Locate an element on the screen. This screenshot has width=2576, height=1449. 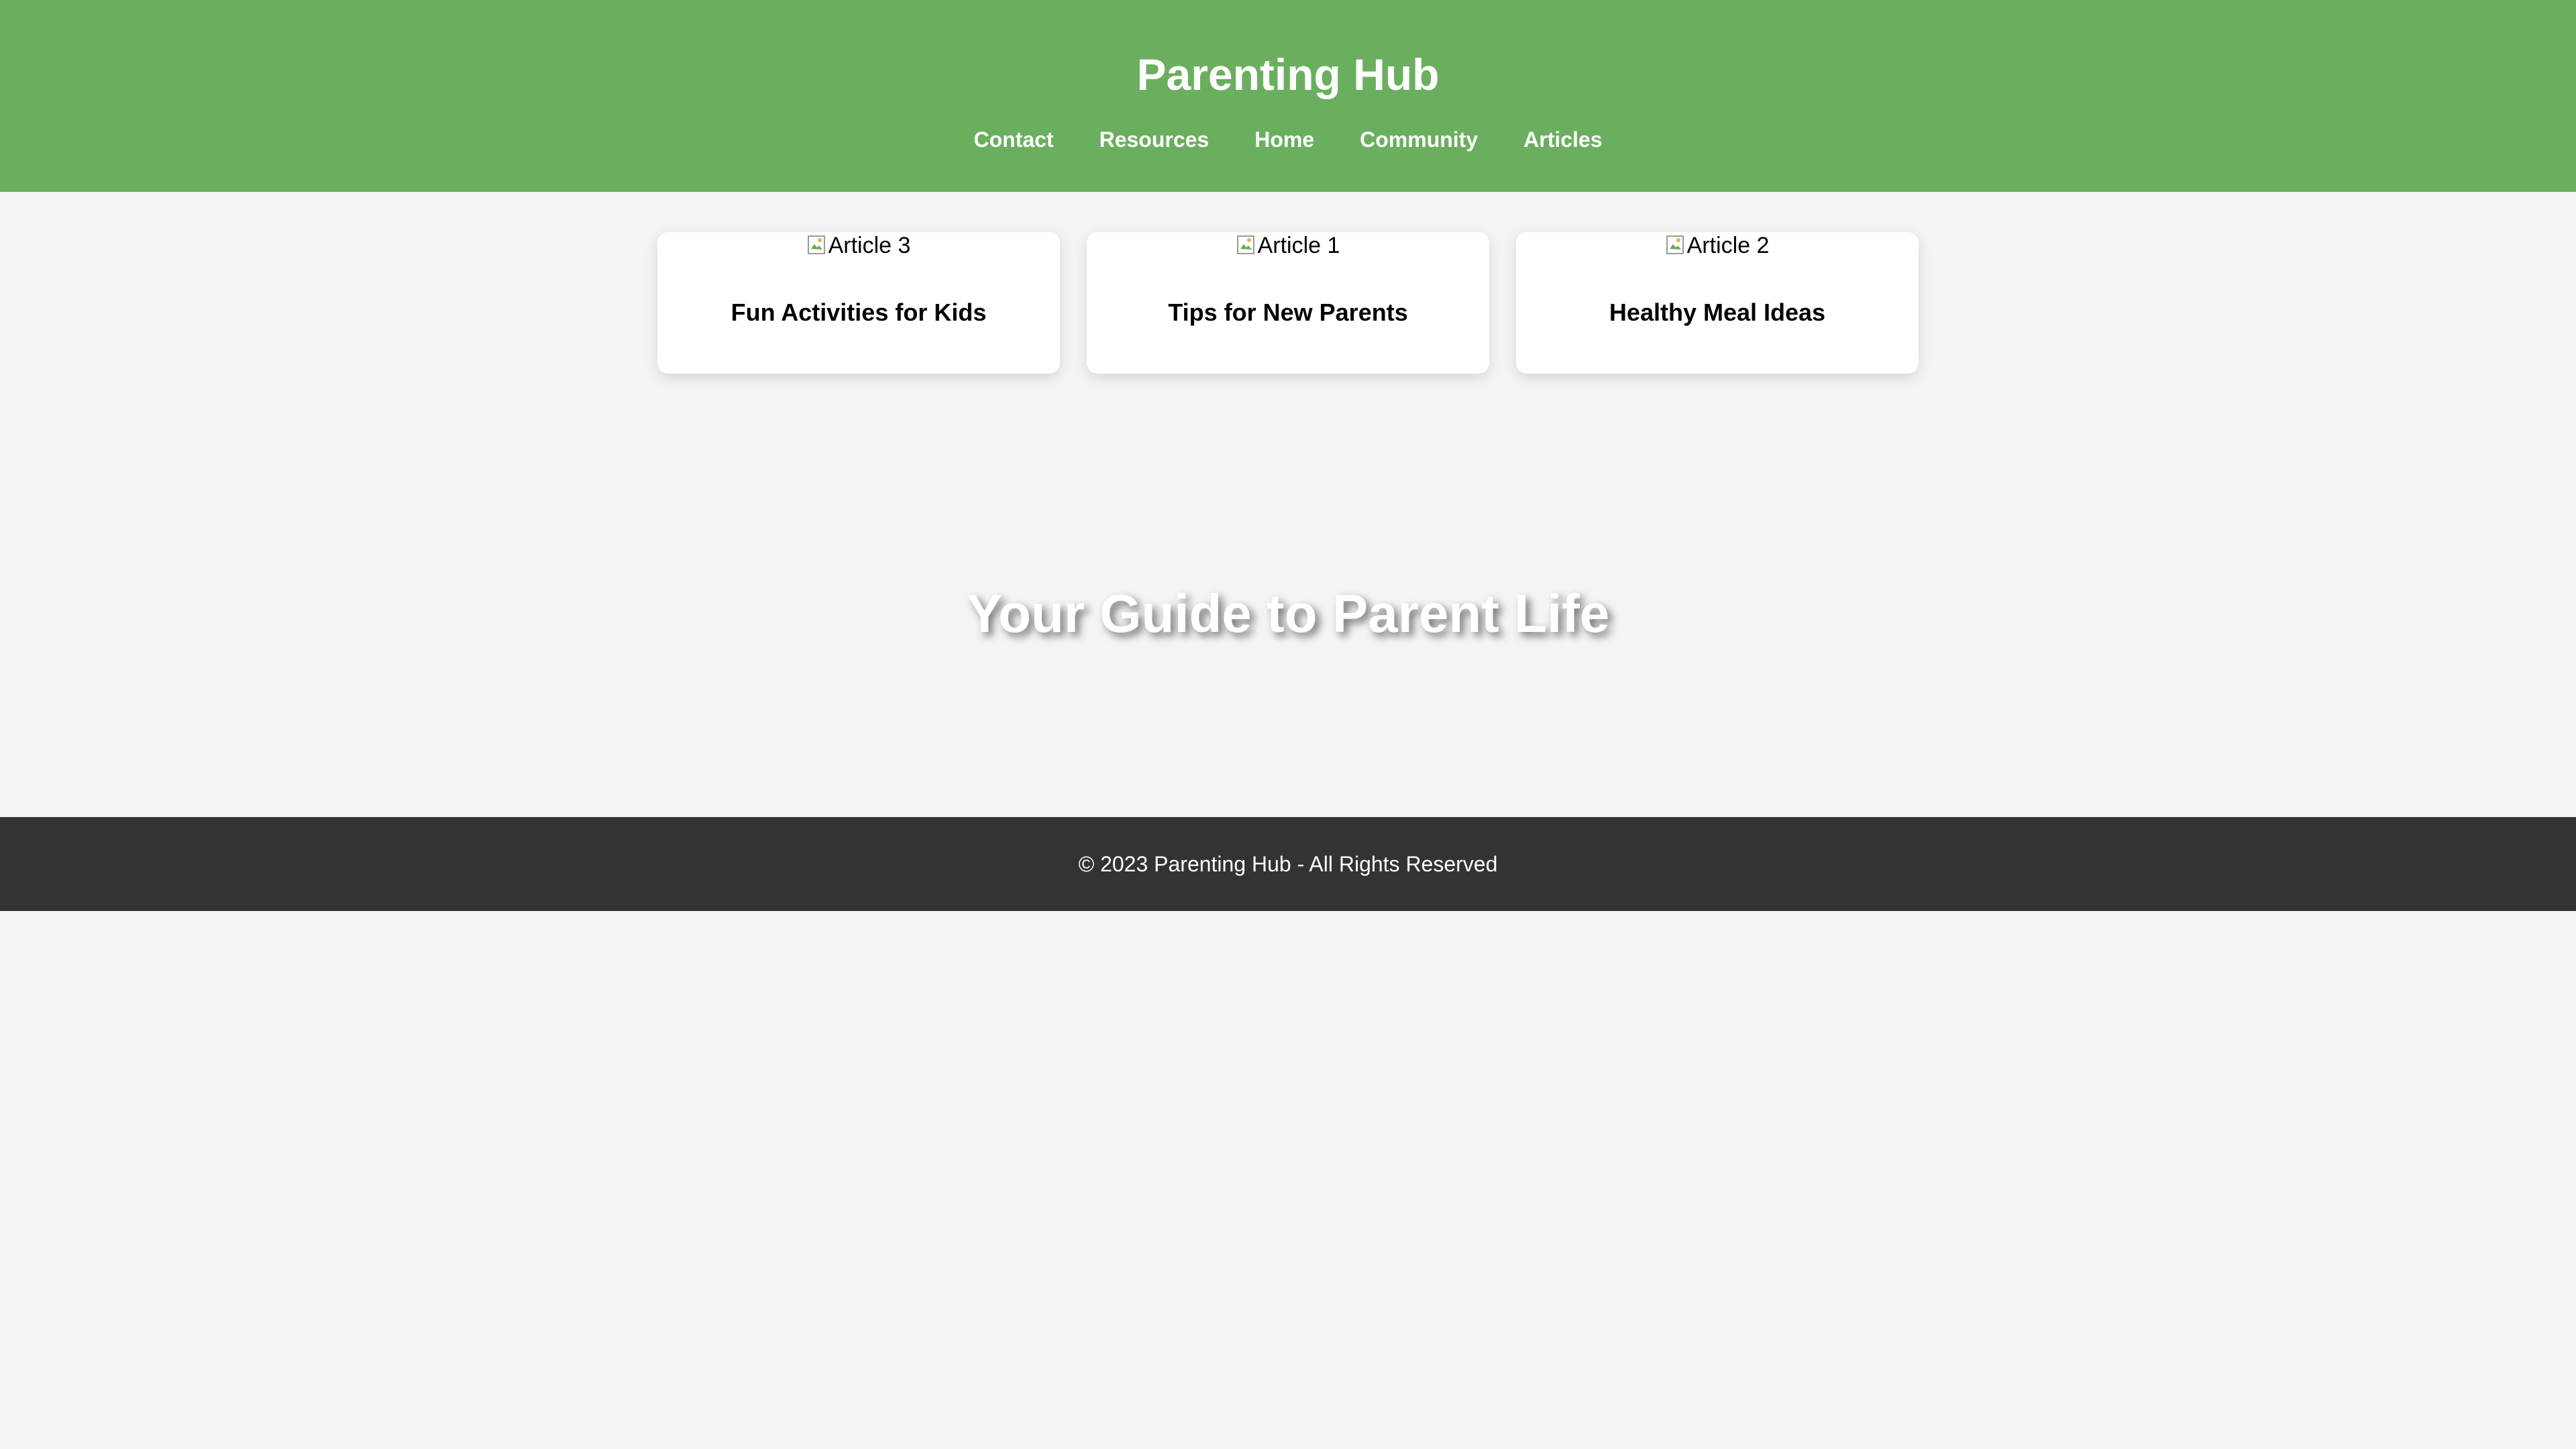
article-title: Tips for New Parents is located at coordinates (1288, 312).